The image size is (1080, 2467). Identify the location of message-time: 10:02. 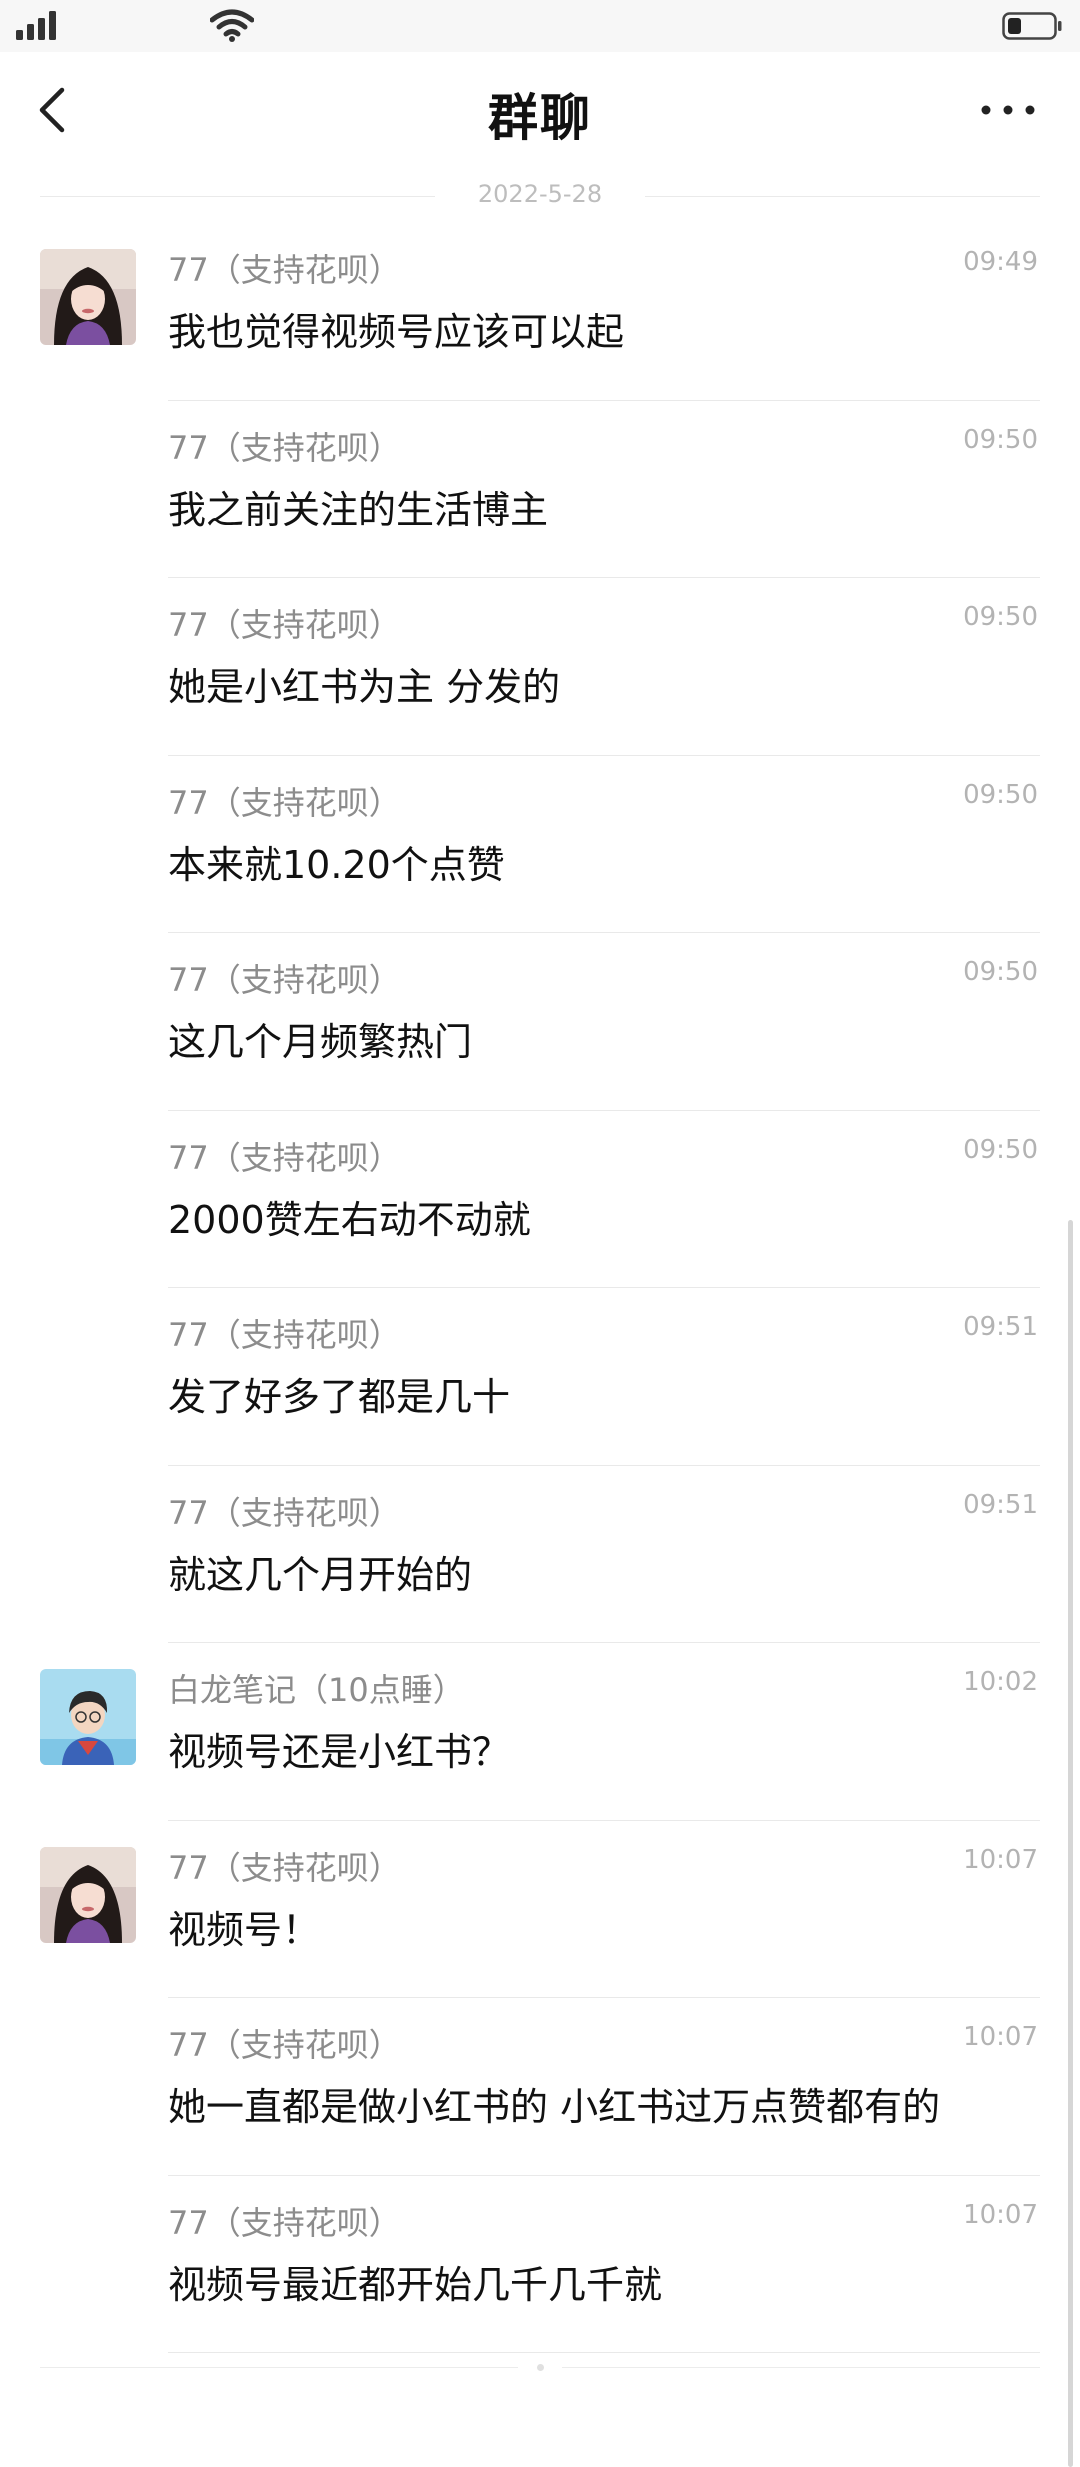
(1000, 1682).